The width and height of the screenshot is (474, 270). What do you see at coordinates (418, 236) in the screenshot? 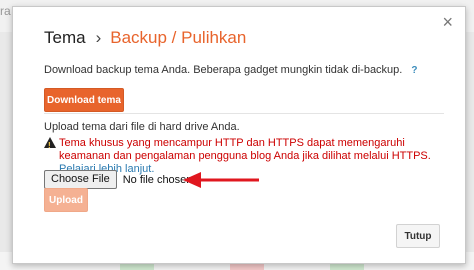
I see `close-button: Tutup` at bounding box center [418, 236].